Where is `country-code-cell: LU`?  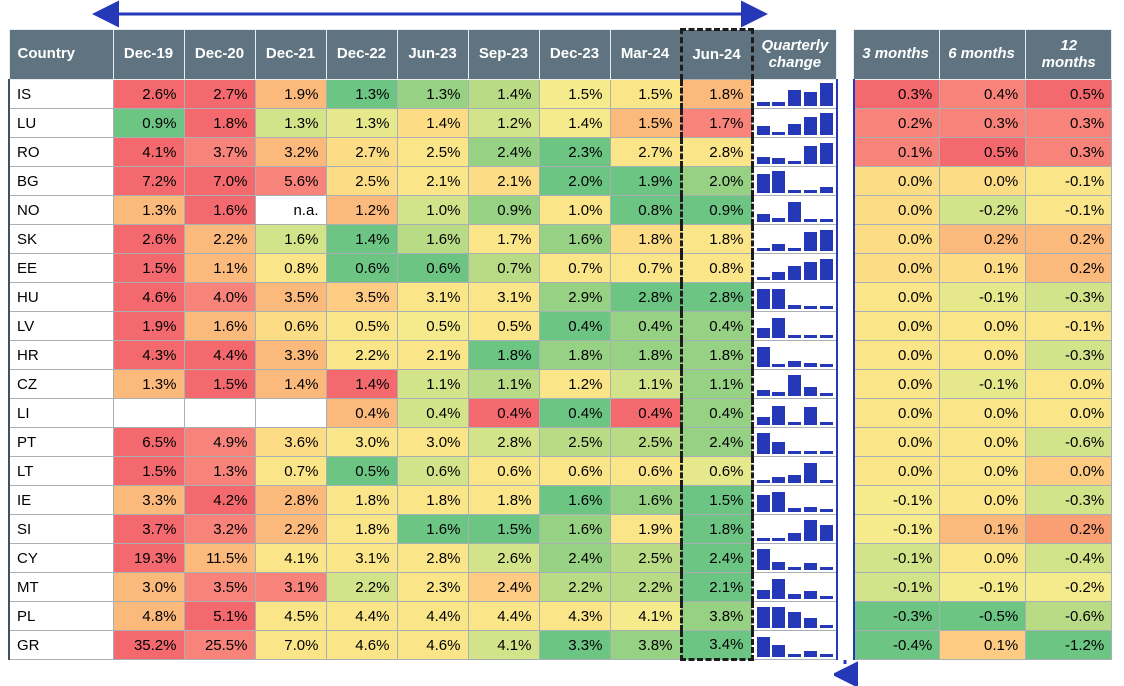
country-code-cell: LU is located at coordinates (61, 123).